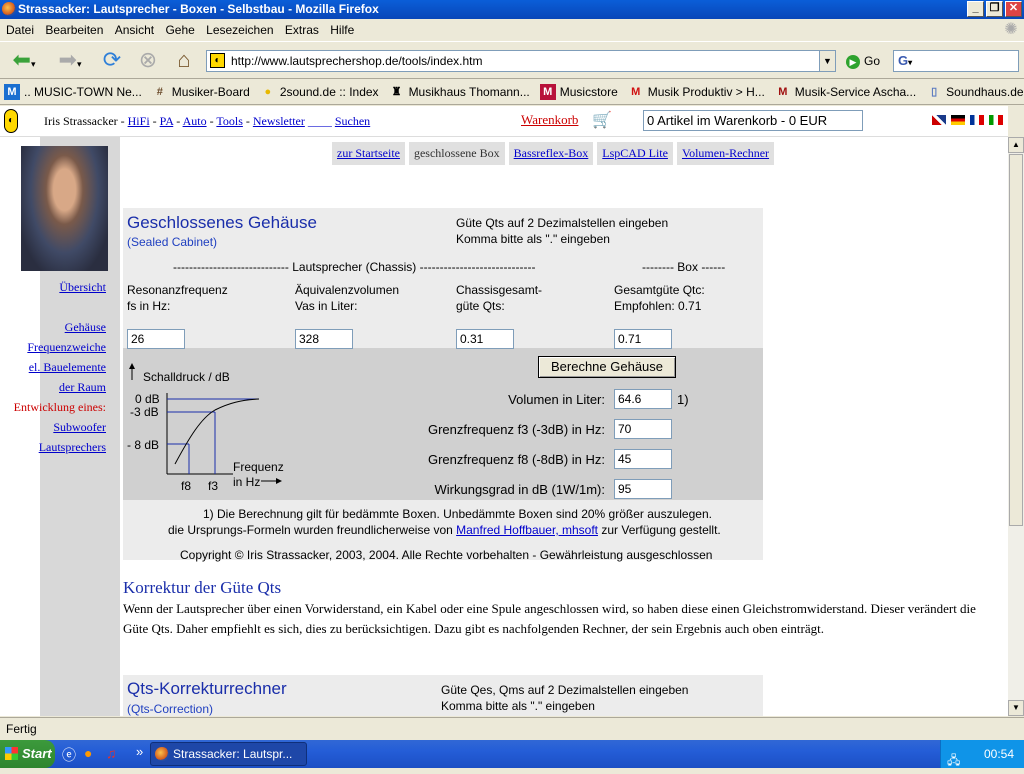 This screenshot has height=774, width=1024. I want to click on flag-it-icon, so click(996, 120).